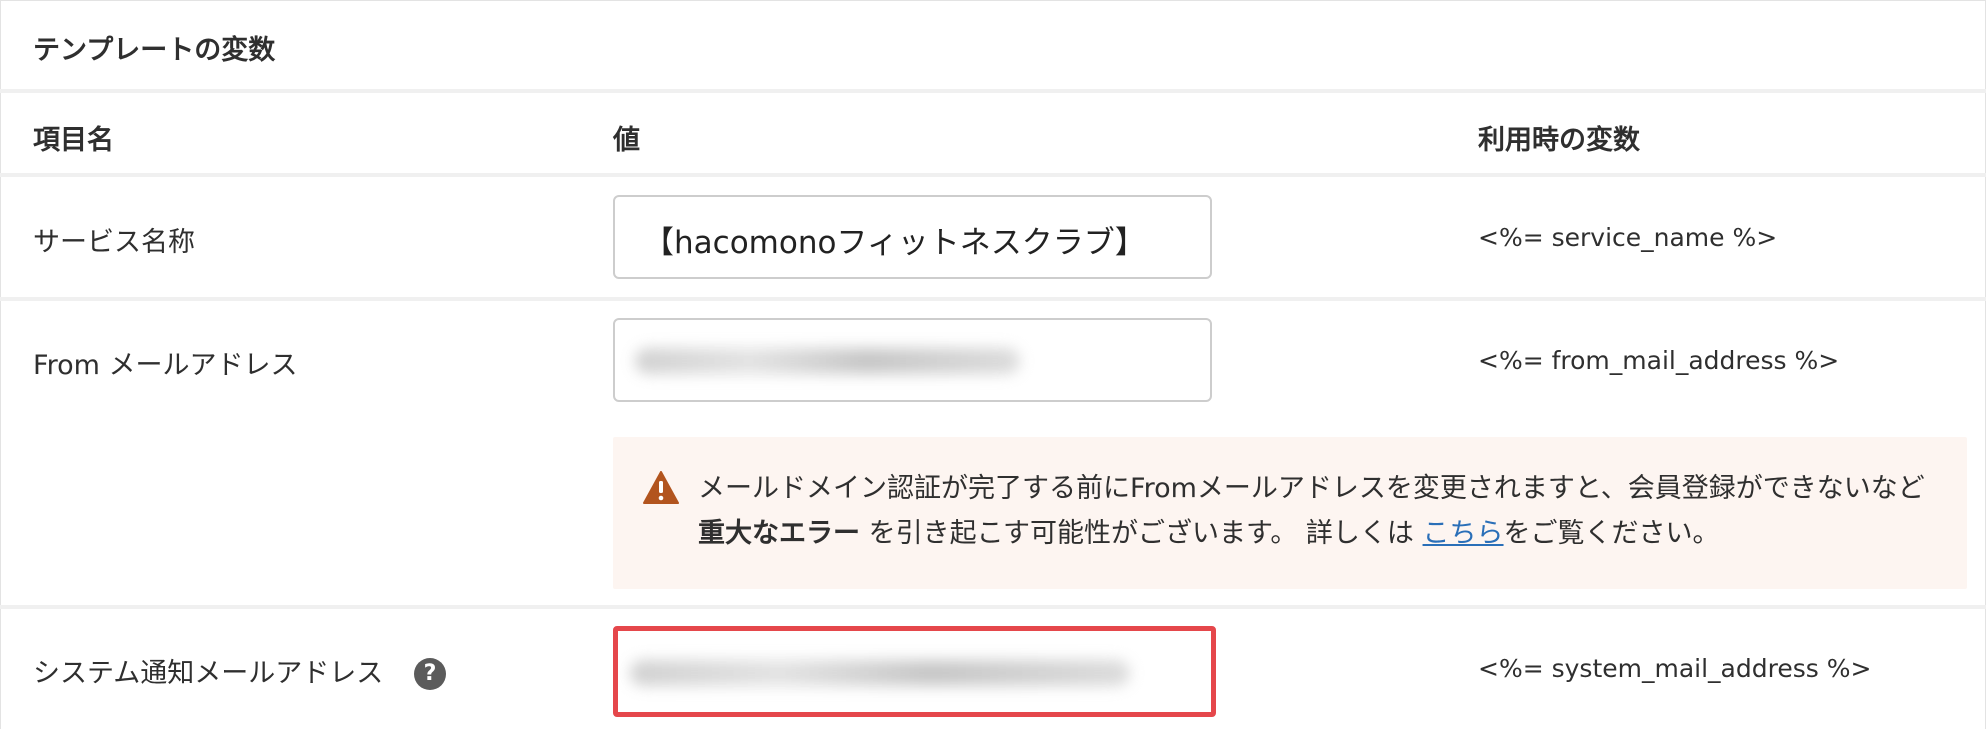 Image resolution: width=1986 pixels, height=730 pixels. Describe the element at coordinates (1463, 533) in the screenshot. I see `details-link: こちら` at that location.